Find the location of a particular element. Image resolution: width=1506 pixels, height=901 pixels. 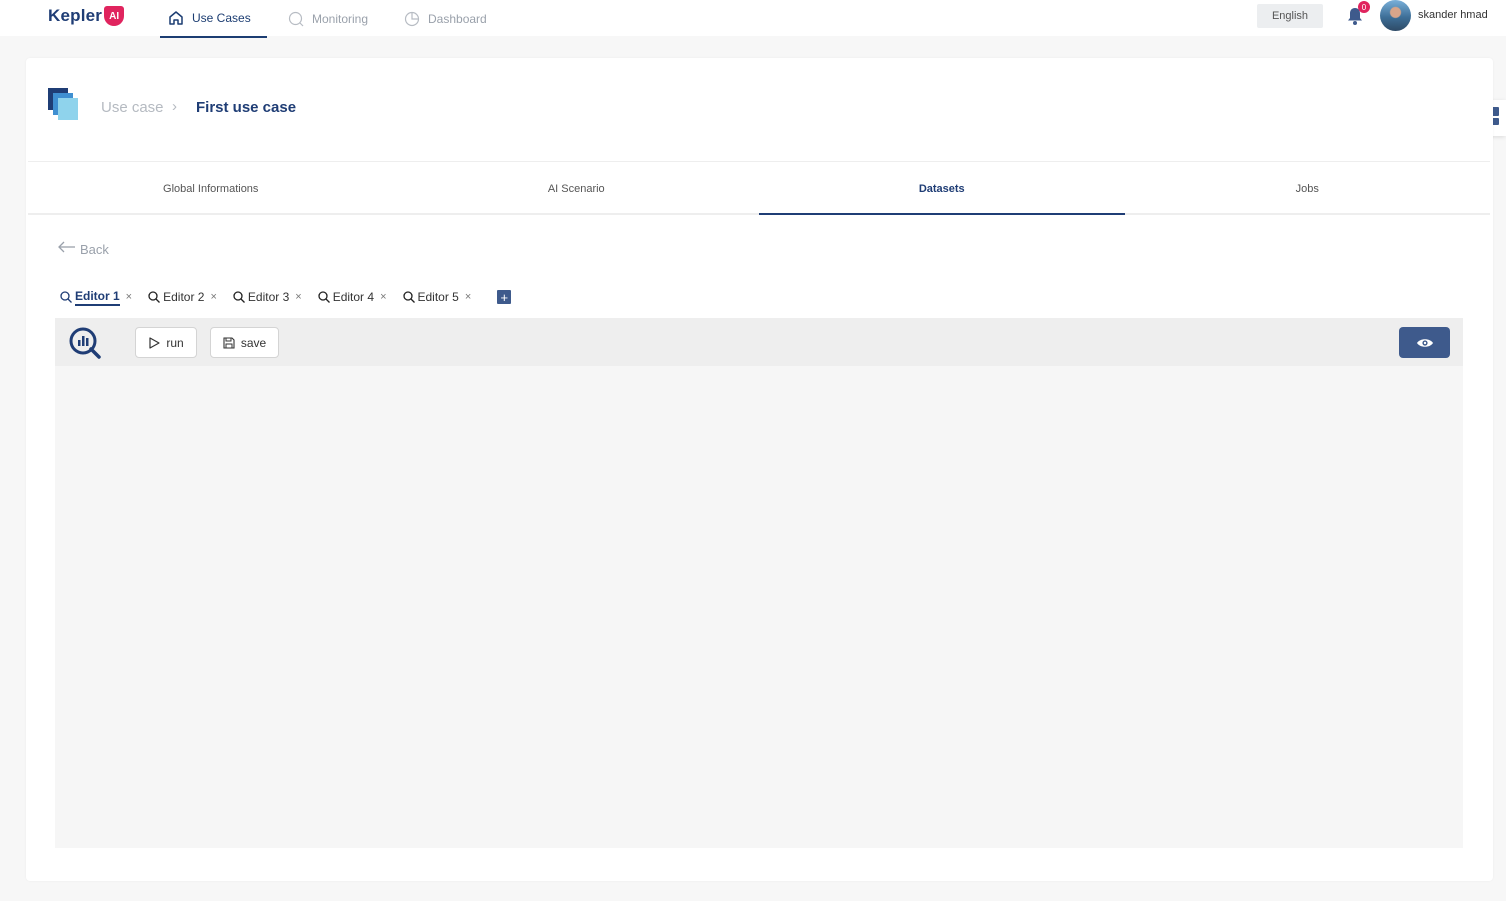

save-label: save is located at coordinates (253, 342).